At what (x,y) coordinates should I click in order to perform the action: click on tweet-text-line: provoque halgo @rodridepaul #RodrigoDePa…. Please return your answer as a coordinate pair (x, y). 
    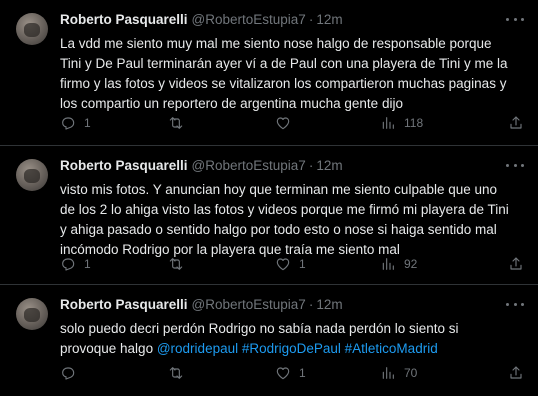
    Looking at the image, I should click on (294, 349).